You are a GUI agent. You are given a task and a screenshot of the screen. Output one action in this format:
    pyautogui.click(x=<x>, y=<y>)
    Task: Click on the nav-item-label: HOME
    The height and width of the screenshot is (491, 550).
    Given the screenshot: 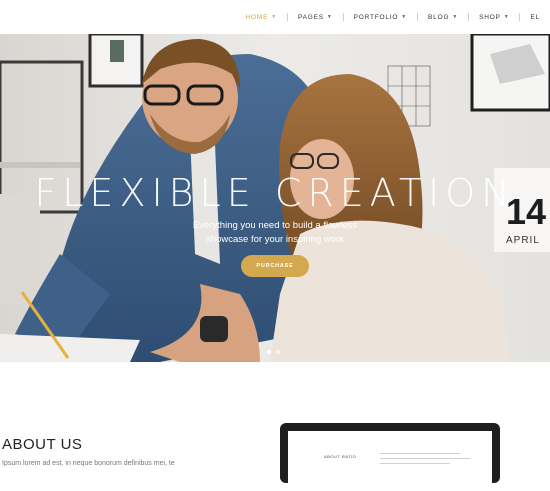 What is the action you would take?
    pyautogui.click(x=257, y=17)
    